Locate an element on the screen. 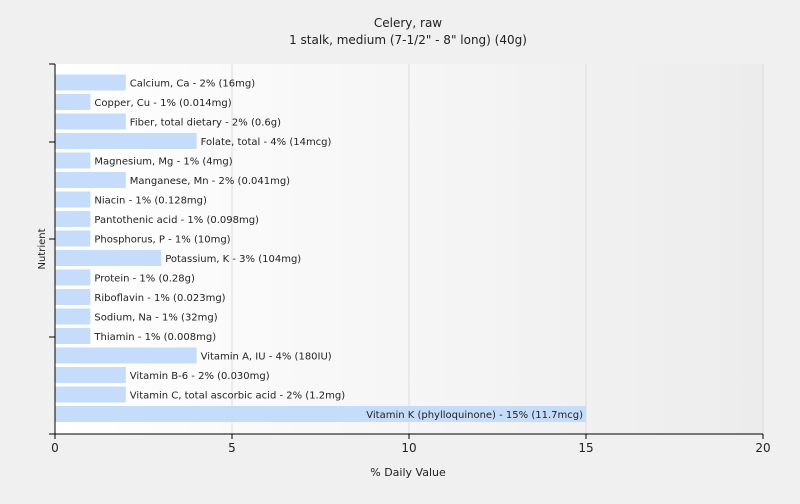 The height and width of the screenshot is (504, 800). y-axis-label: Nutrient is located at coordinates (42, 248).